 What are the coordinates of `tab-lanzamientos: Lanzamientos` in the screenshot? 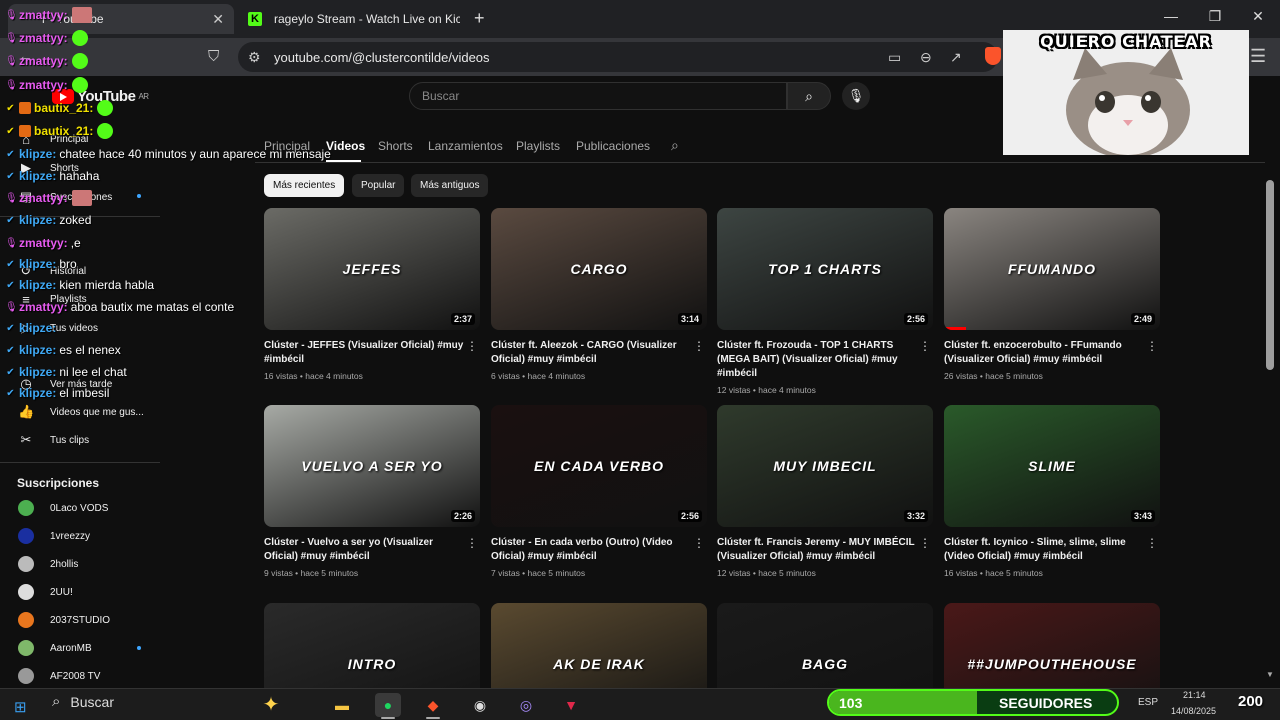 It's located at (465, 146).